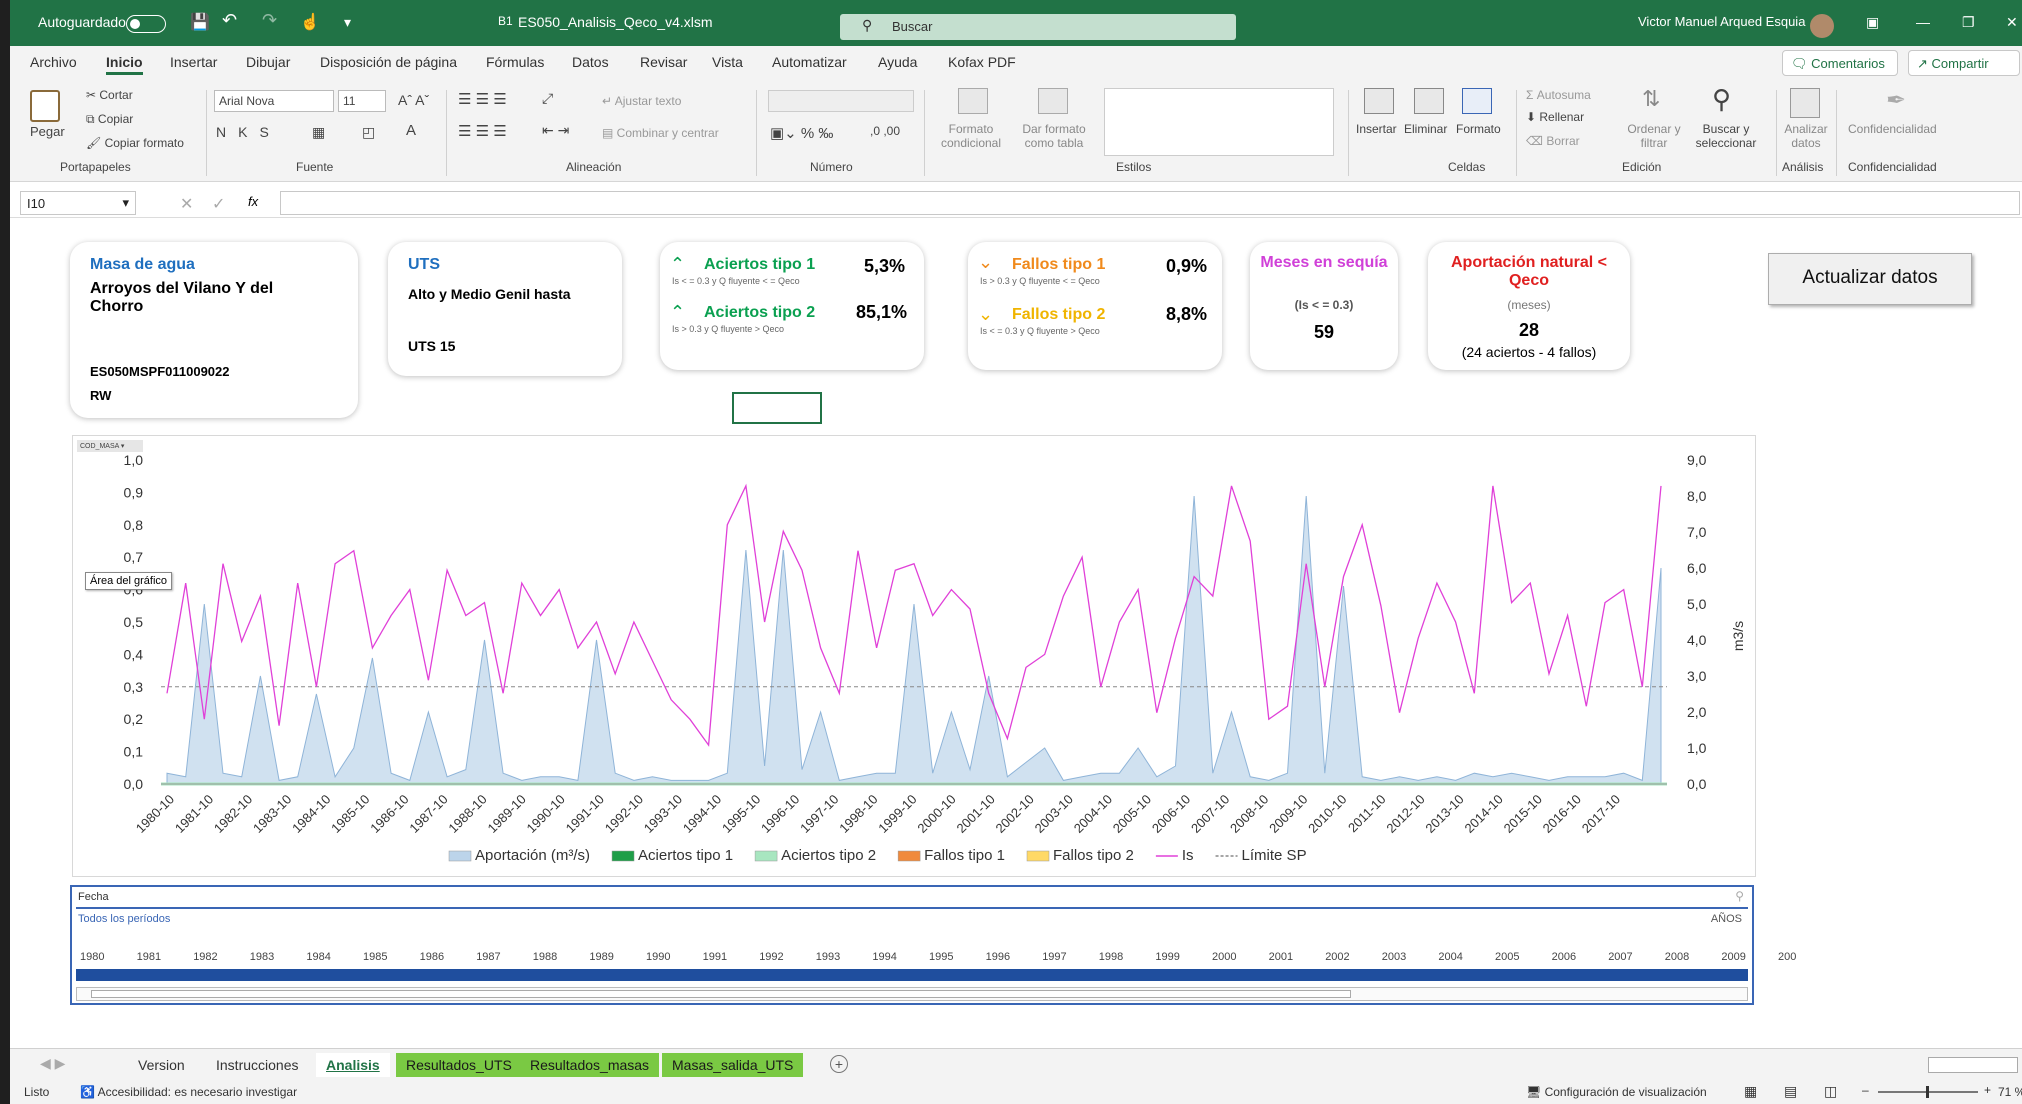 This screenshot has height=1104, width=2022. I want to click on slicer-timeline-bar, so click(912, 975).